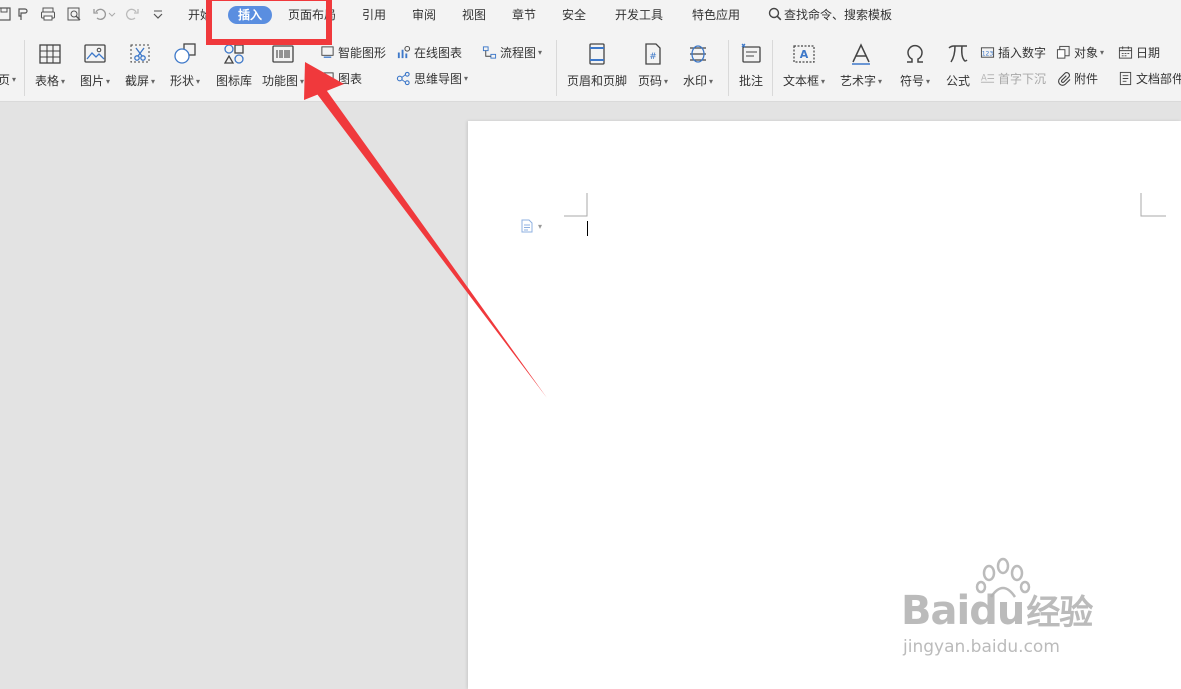 The height and width of the screenshot is (689, 1181). What do you see at coordinates (958, 68) in the screenshot?
I see `formula-button: 公式` at bounding box center [958, 68].